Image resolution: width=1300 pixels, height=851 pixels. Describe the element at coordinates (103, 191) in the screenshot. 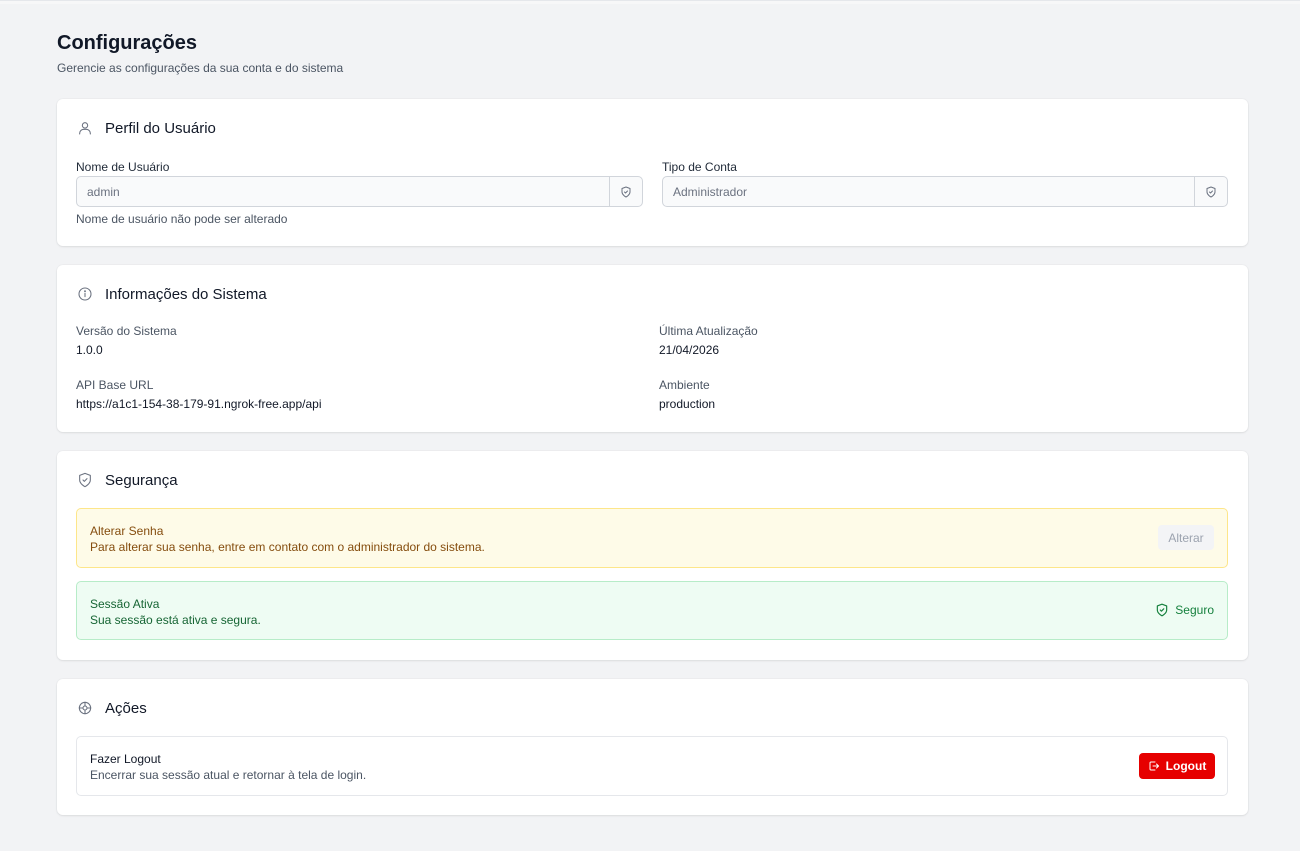

I see `username-value: admin` at that location.